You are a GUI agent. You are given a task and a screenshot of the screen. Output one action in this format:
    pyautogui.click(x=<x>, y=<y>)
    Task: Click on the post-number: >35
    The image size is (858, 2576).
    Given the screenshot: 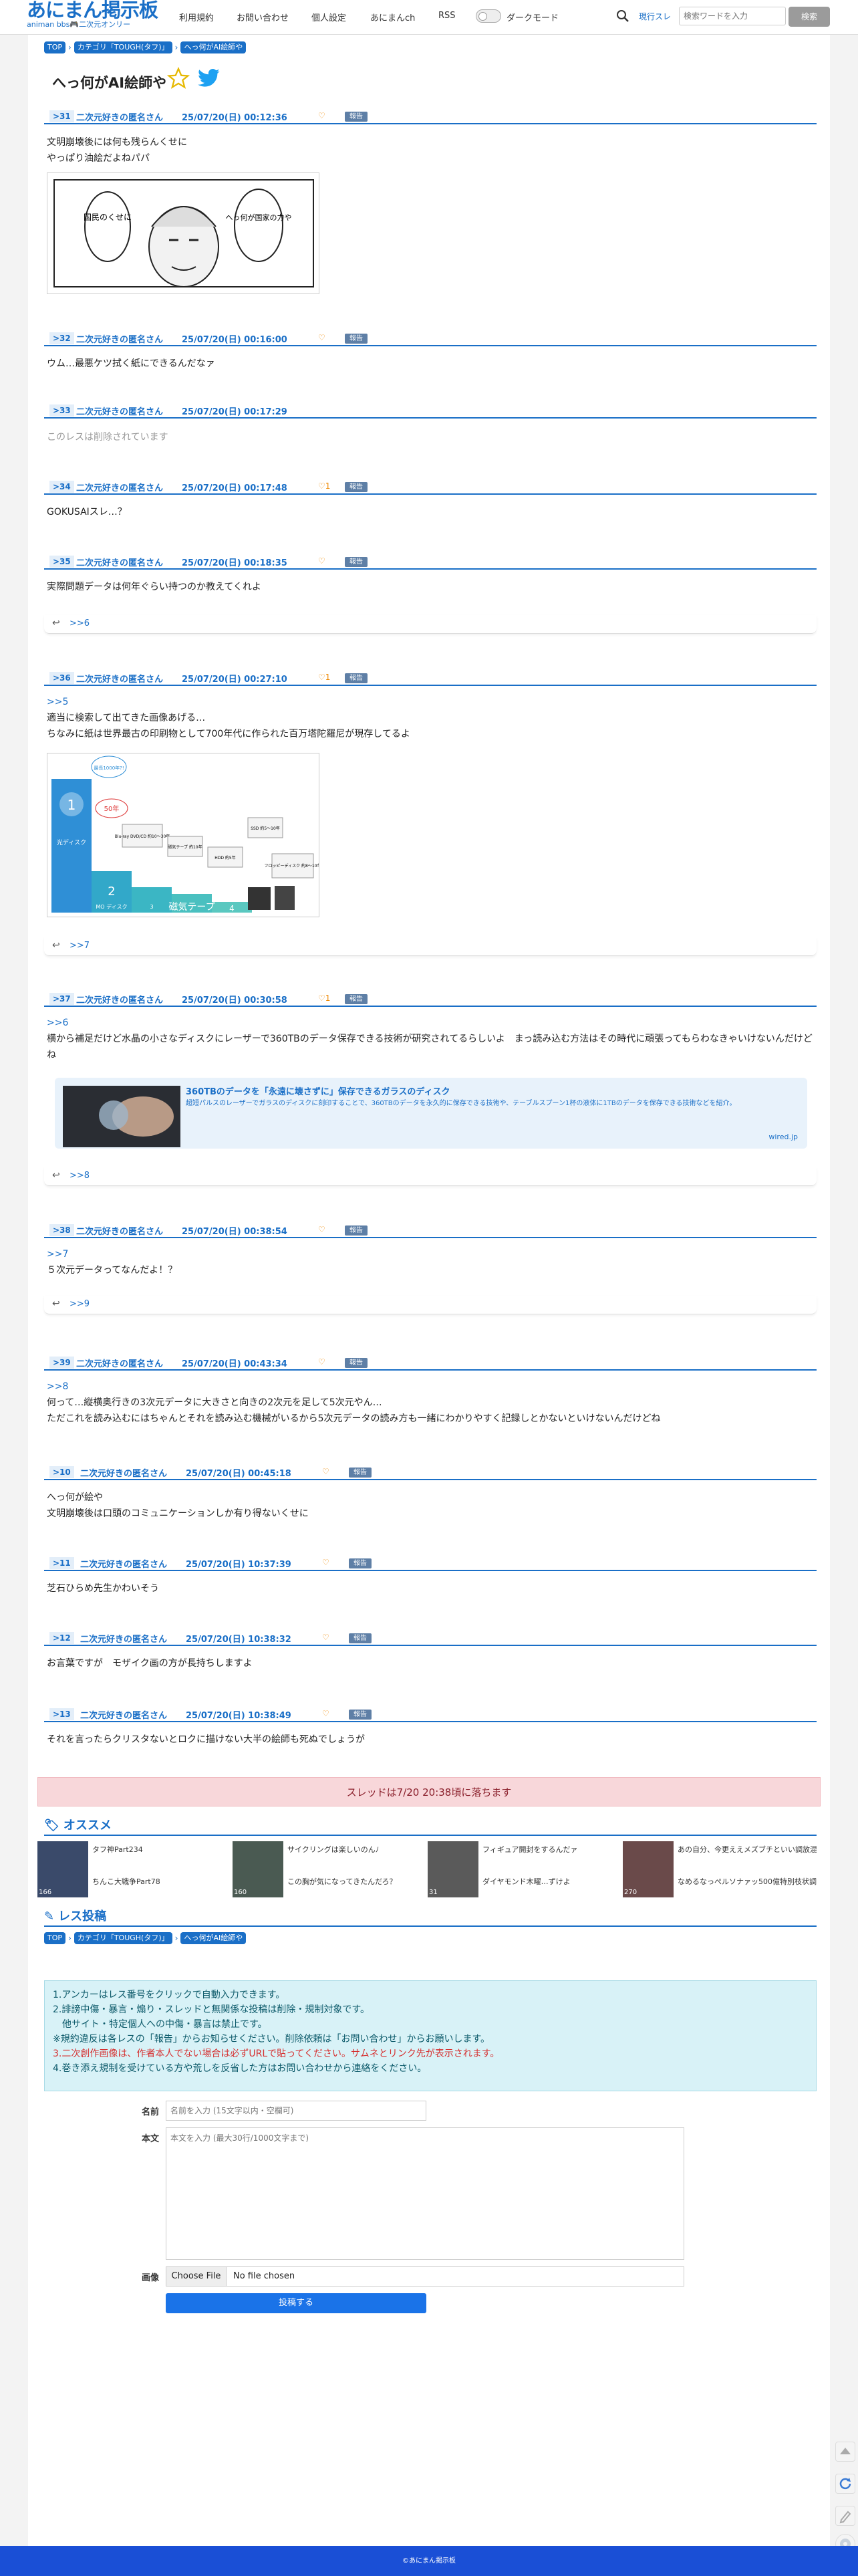 What is the action you would take?
    pyautogui.click(x=61, y=562)
    